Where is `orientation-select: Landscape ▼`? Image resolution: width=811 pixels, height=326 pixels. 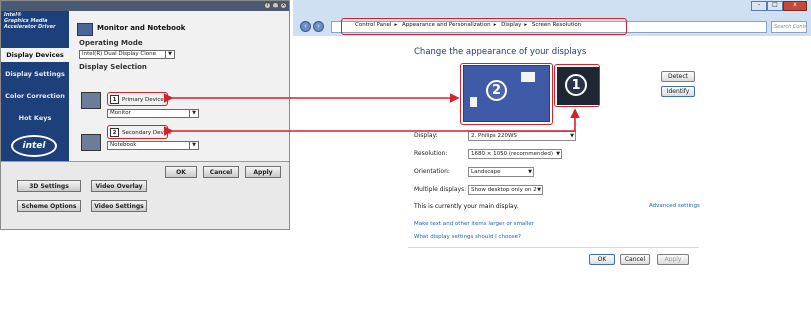
orientation-select: Landscape ▼ is located at coordinates (501, 172).